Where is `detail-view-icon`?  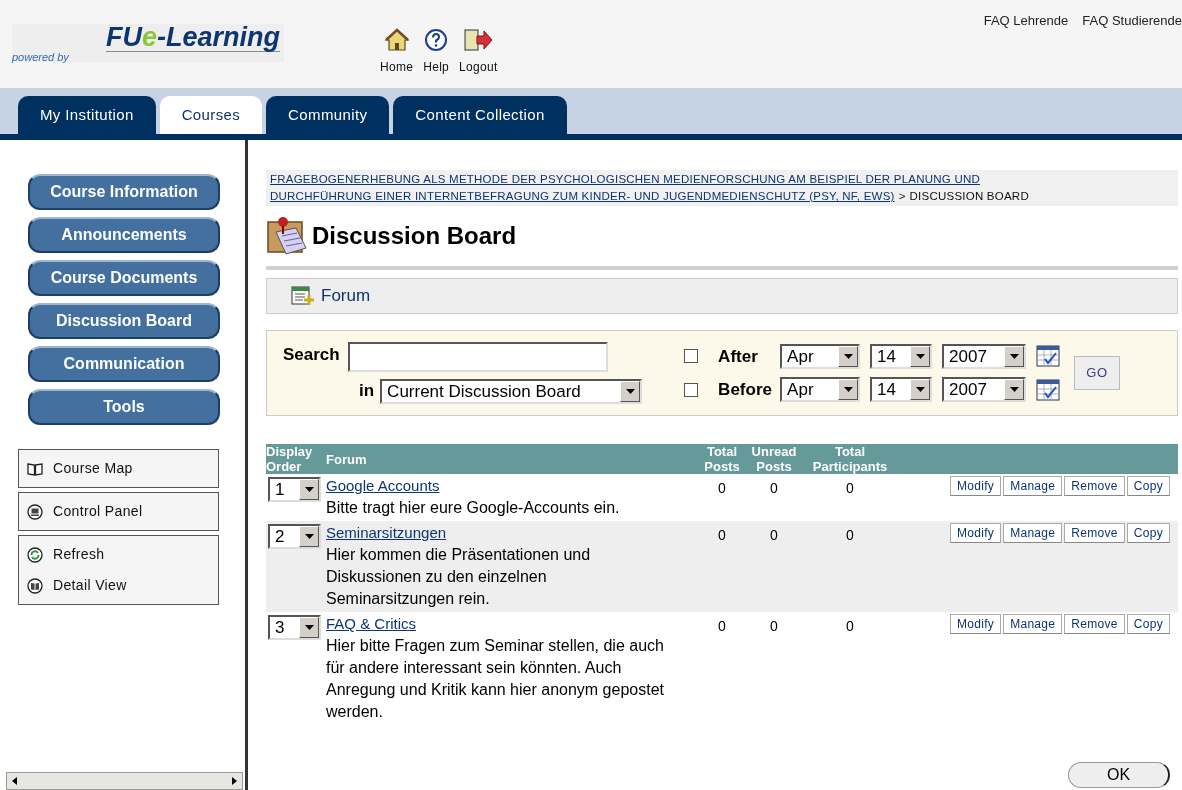
detail-view-icon is located at coordinates (35, 585).